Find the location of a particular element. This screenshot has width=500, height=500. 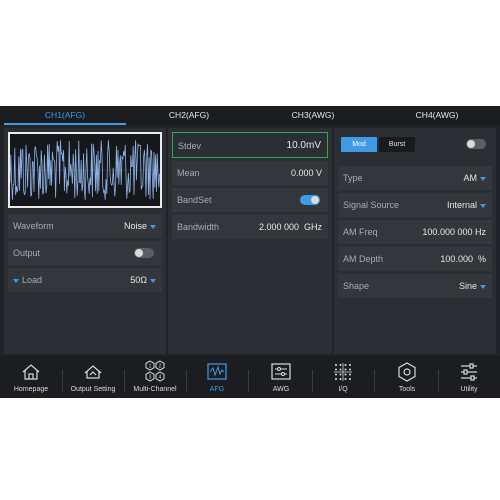

svg-text: 4 is located at coordinates (160, 377).